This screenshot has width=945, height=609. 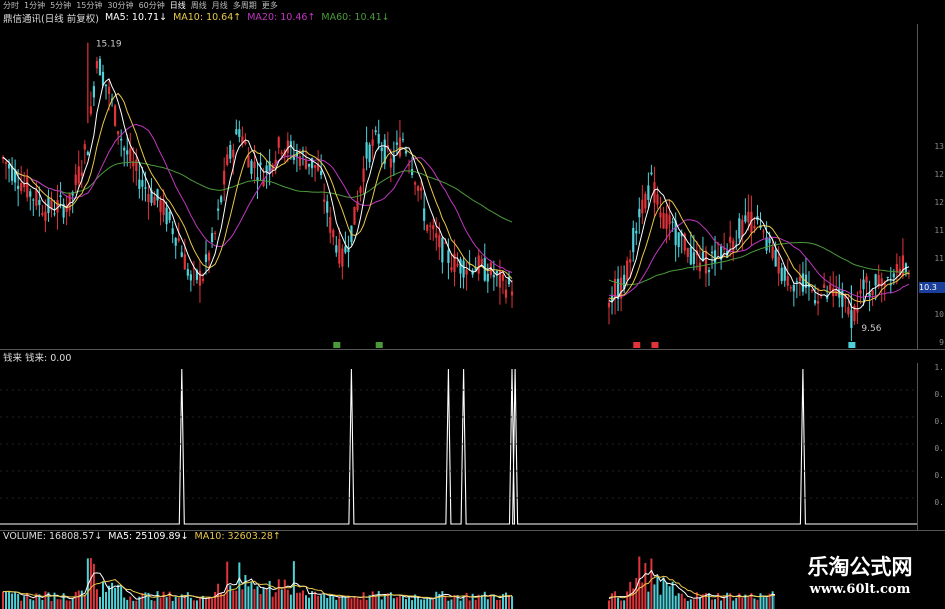 I want to click on tab-1: 1分钟, so click(x=34, y=5).